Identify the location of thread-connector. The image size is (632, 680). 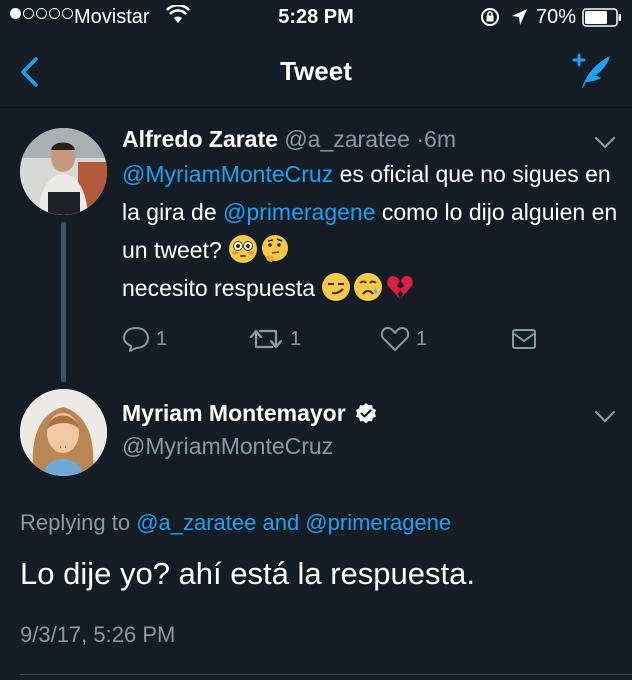
(63, 302).